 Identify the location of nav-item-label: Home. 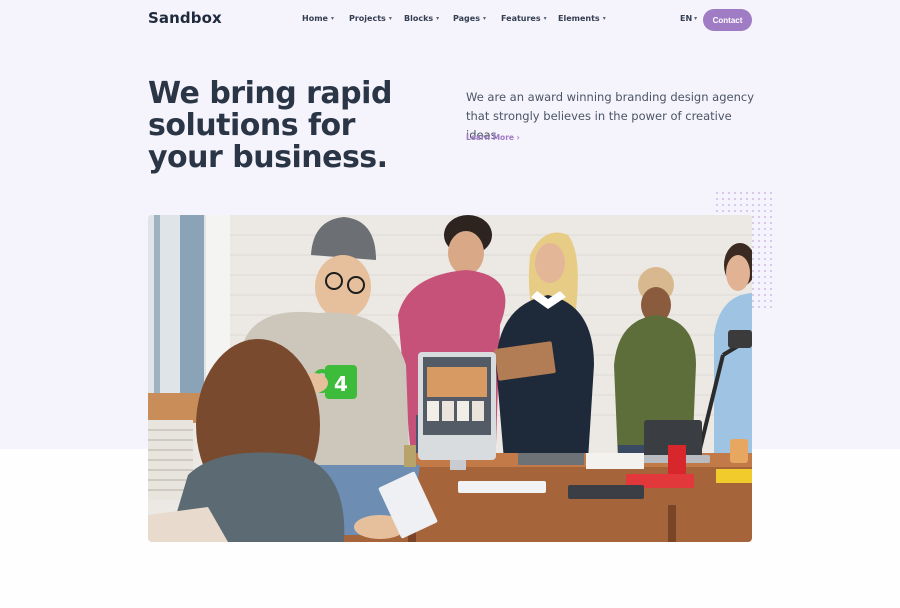
(315, 18).